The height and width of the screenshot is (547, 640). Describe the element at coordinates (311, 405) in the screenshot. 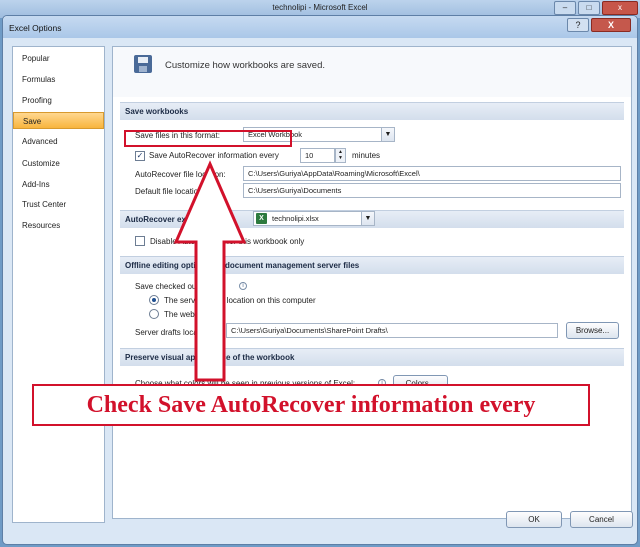

I see `annotation-callout: Check Save AutoRecover information every` at that location.